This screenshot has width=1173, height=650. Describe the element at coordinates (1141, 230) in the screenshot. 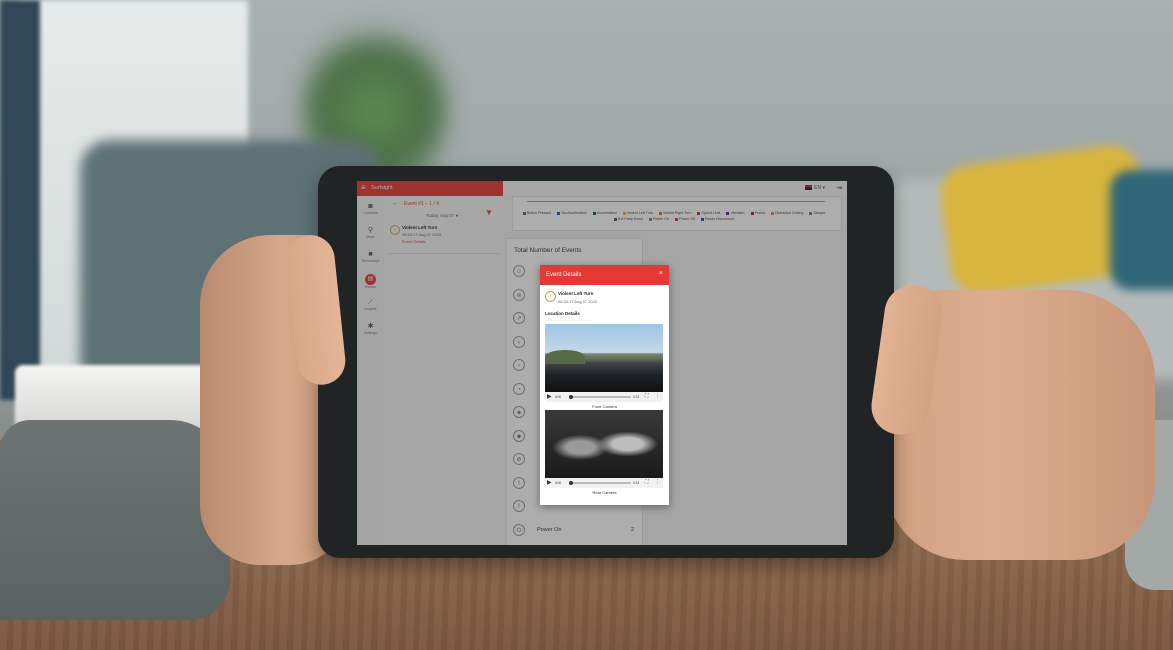

I see `blue-pillow` at that location.